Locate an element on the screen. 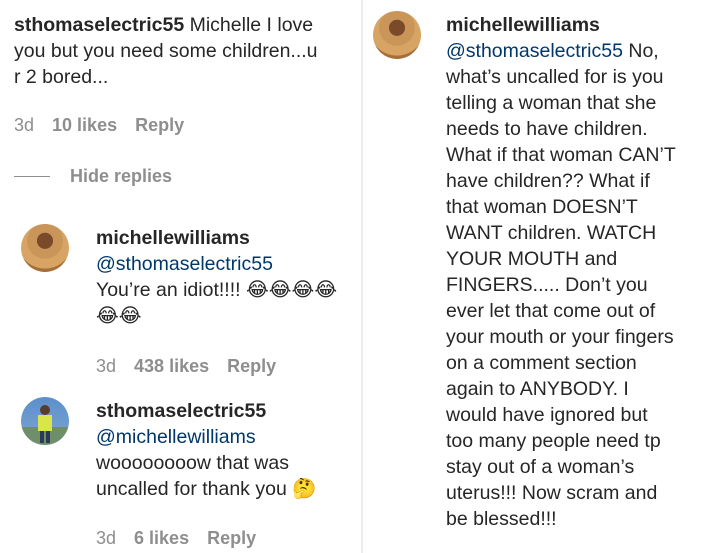 This screenshot has width=720, height=553. top-comment-line-1: sthomaselectric55 Michelle I love is located at coordinates (186, 25).